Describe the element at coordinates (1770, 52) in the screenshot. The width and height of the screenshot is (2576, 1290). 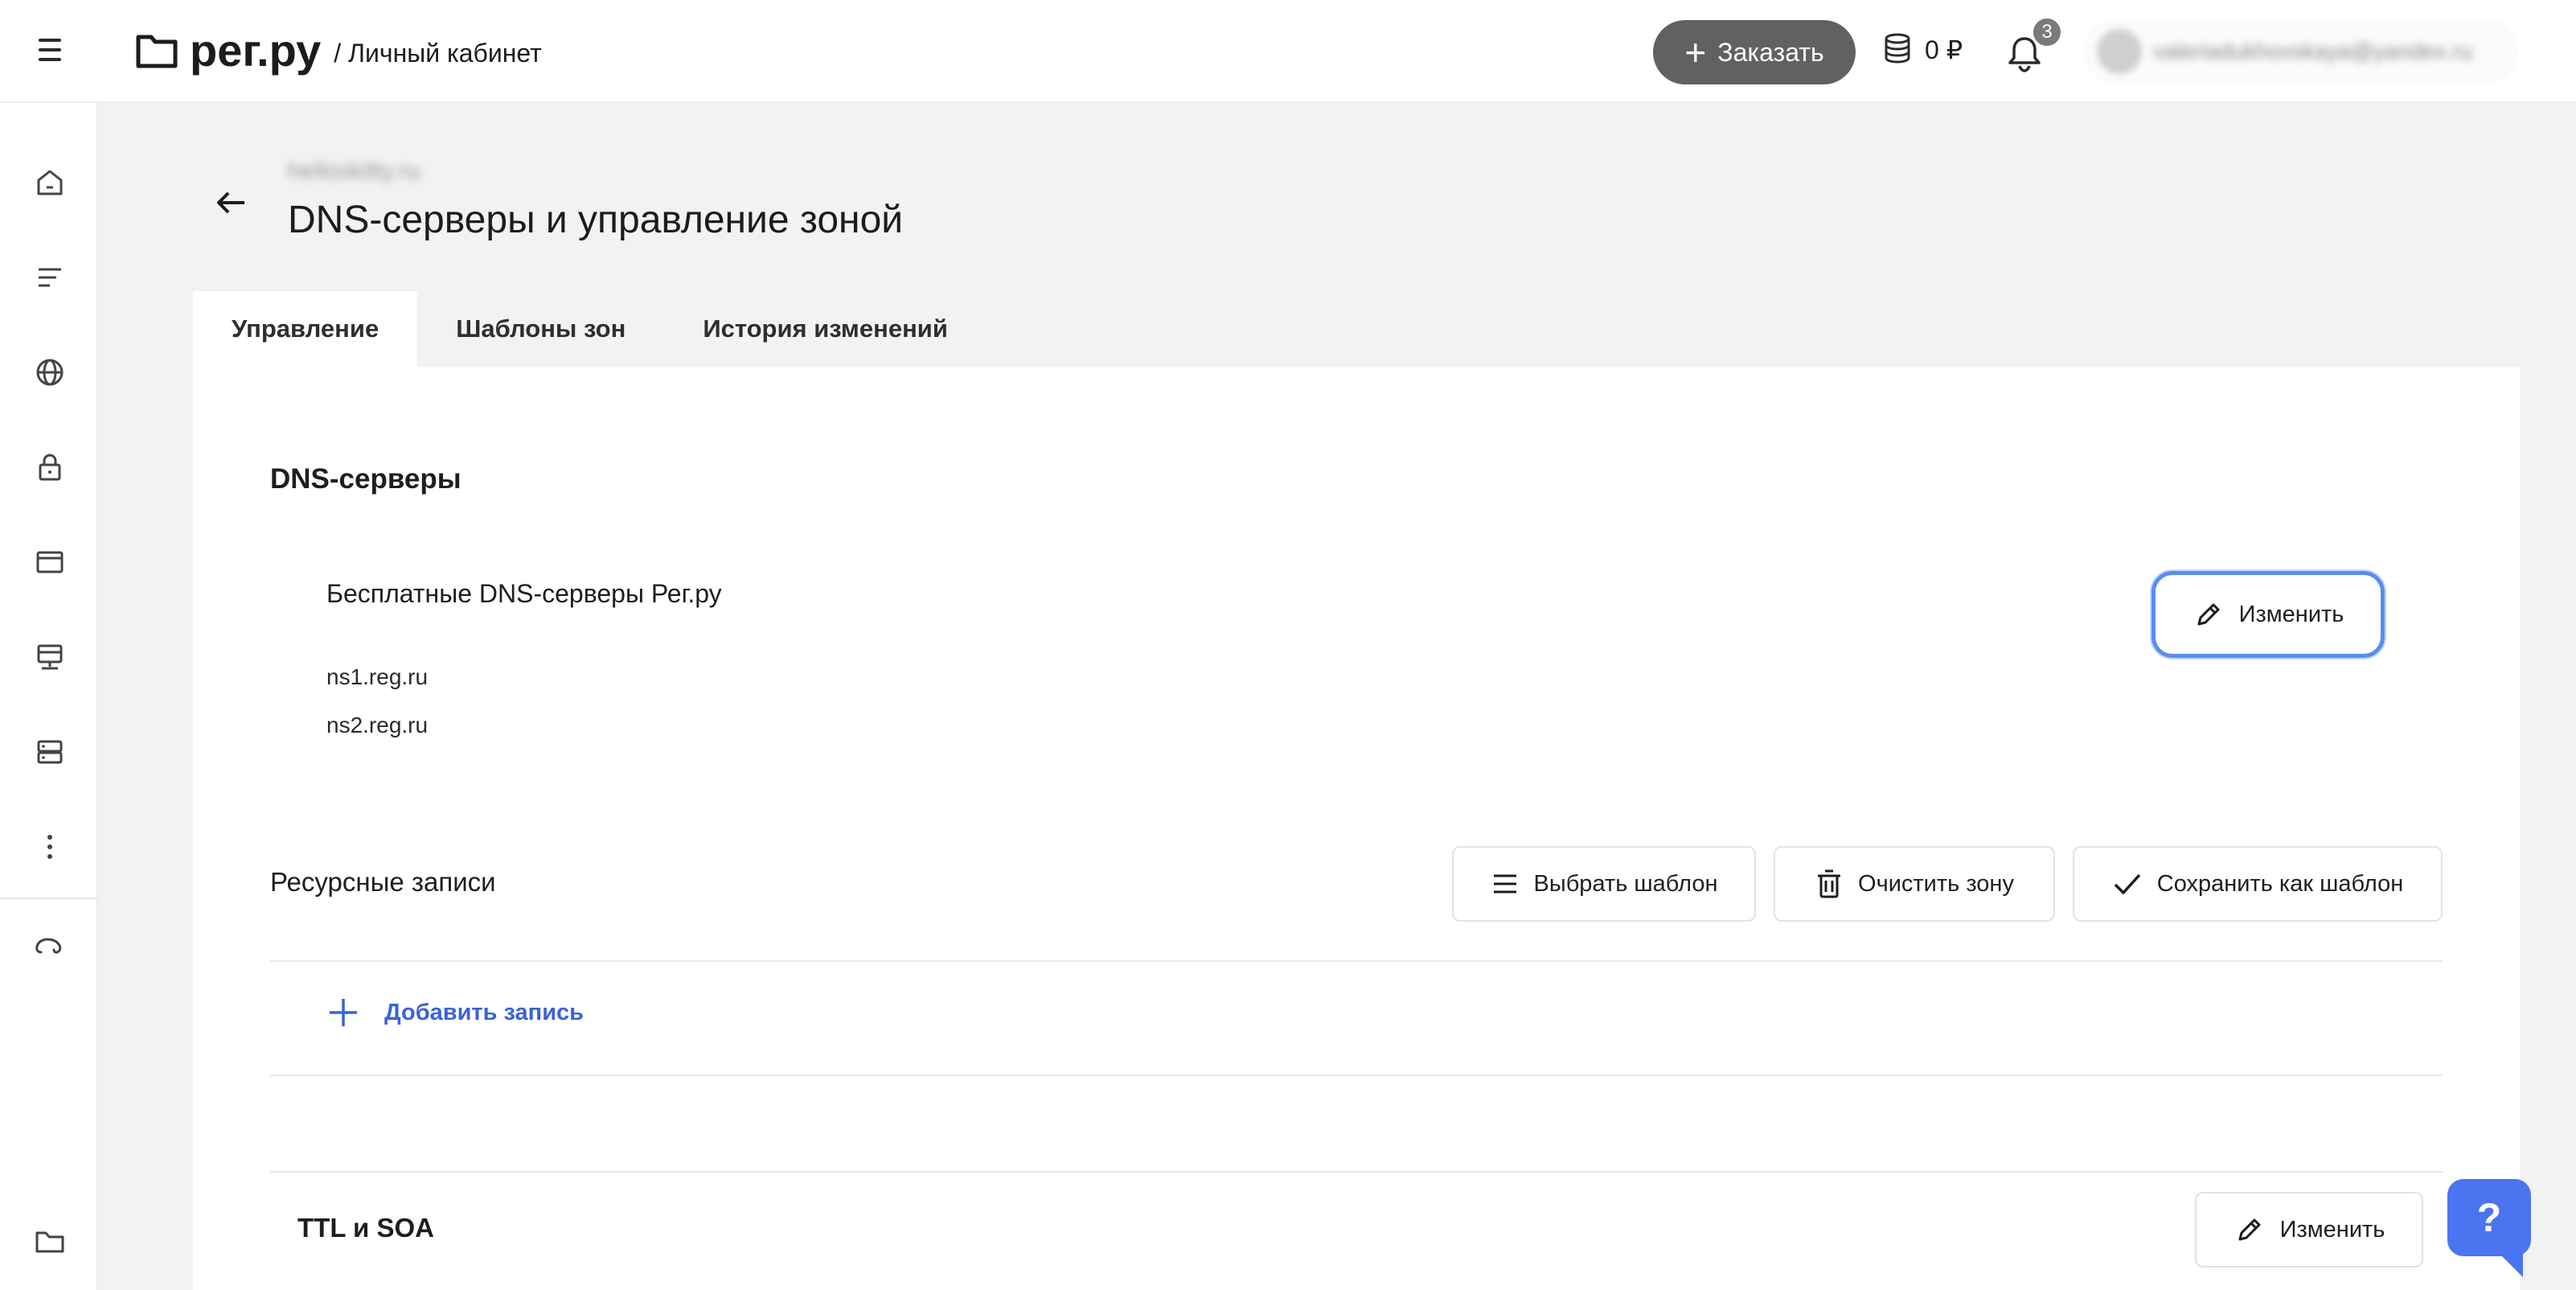
I see `order-button-label: Заказать` at that location.